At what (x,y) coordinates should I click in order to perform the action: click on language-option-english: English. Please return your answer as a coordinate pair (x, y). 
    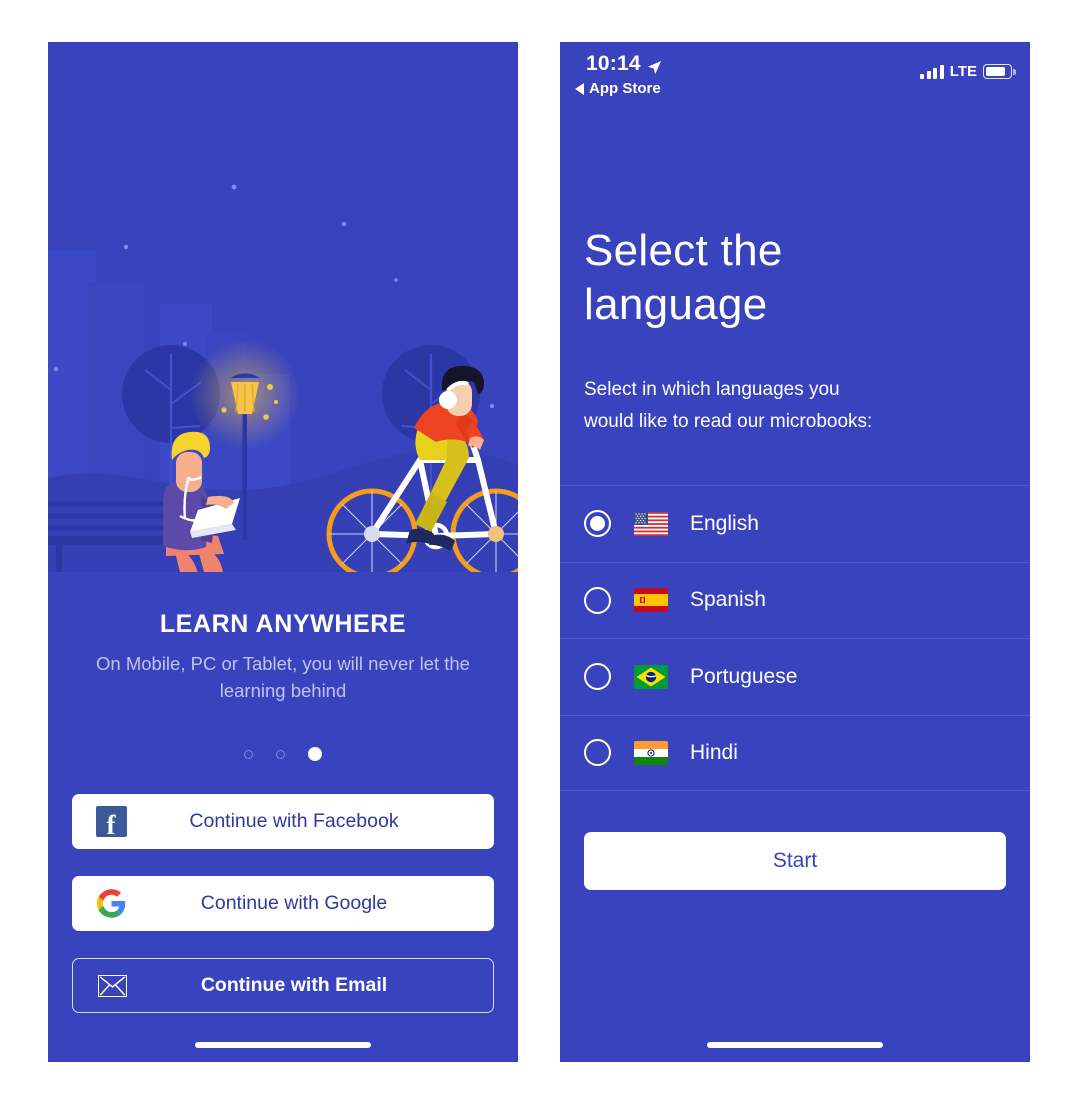
    Looking at the image, I should click on (795, 523).